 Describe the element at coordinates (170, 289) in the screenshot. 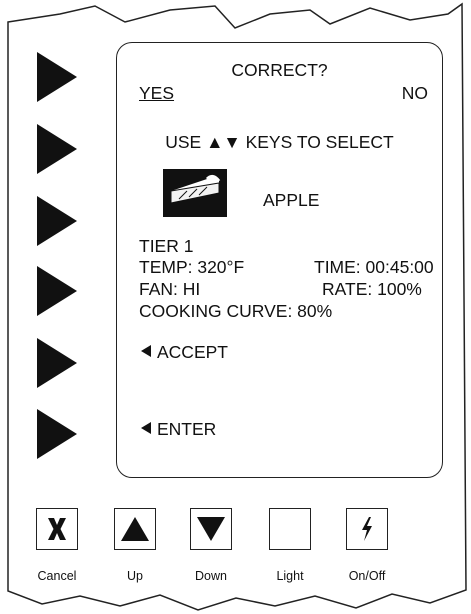

I see `fan-value: FAN: HI` at that location.